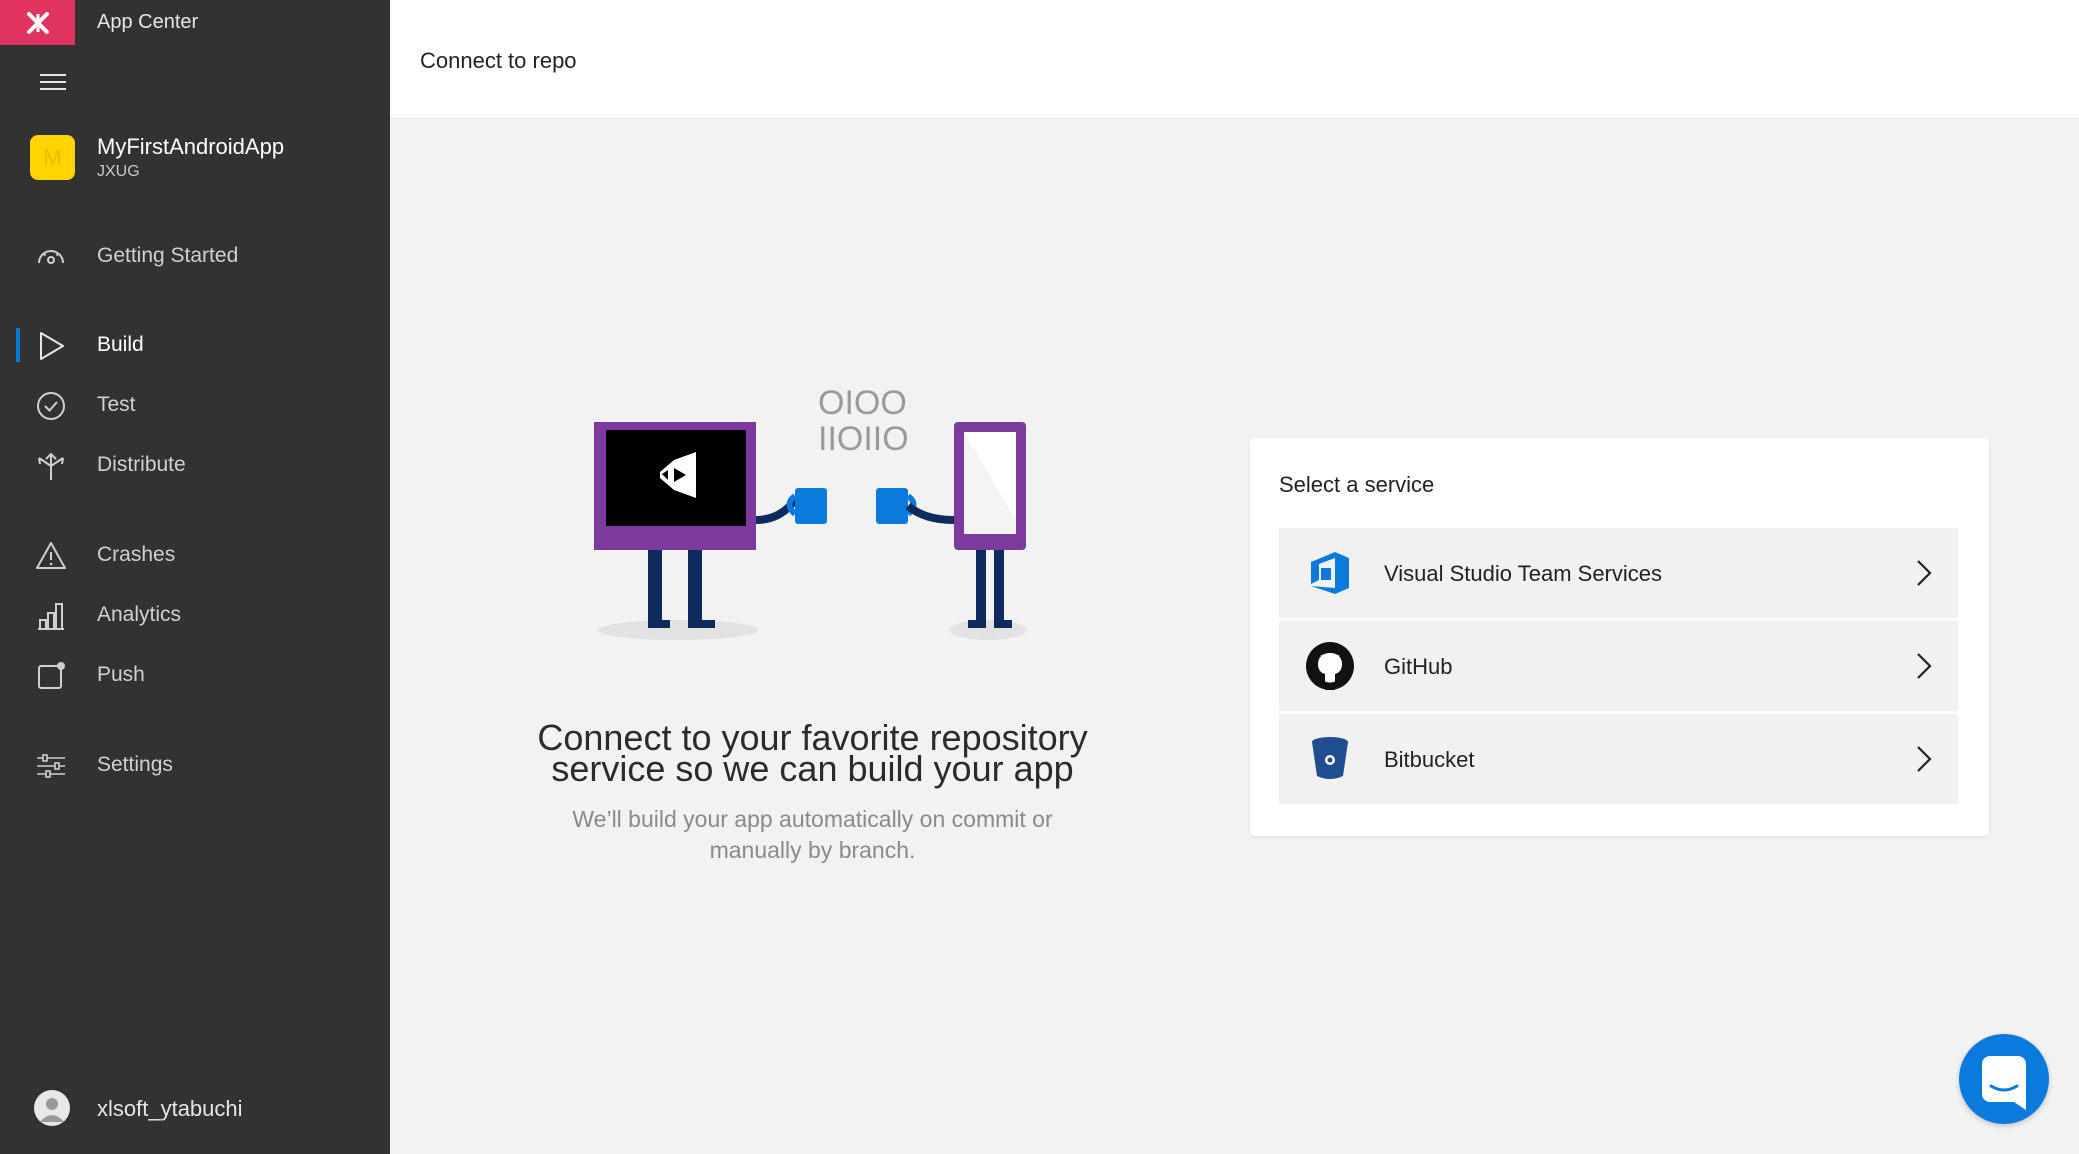 The height and width of the screenshot is (1154, 2079). I want to click on sidebar-item-crashes: Crashes, so click(195, 555).